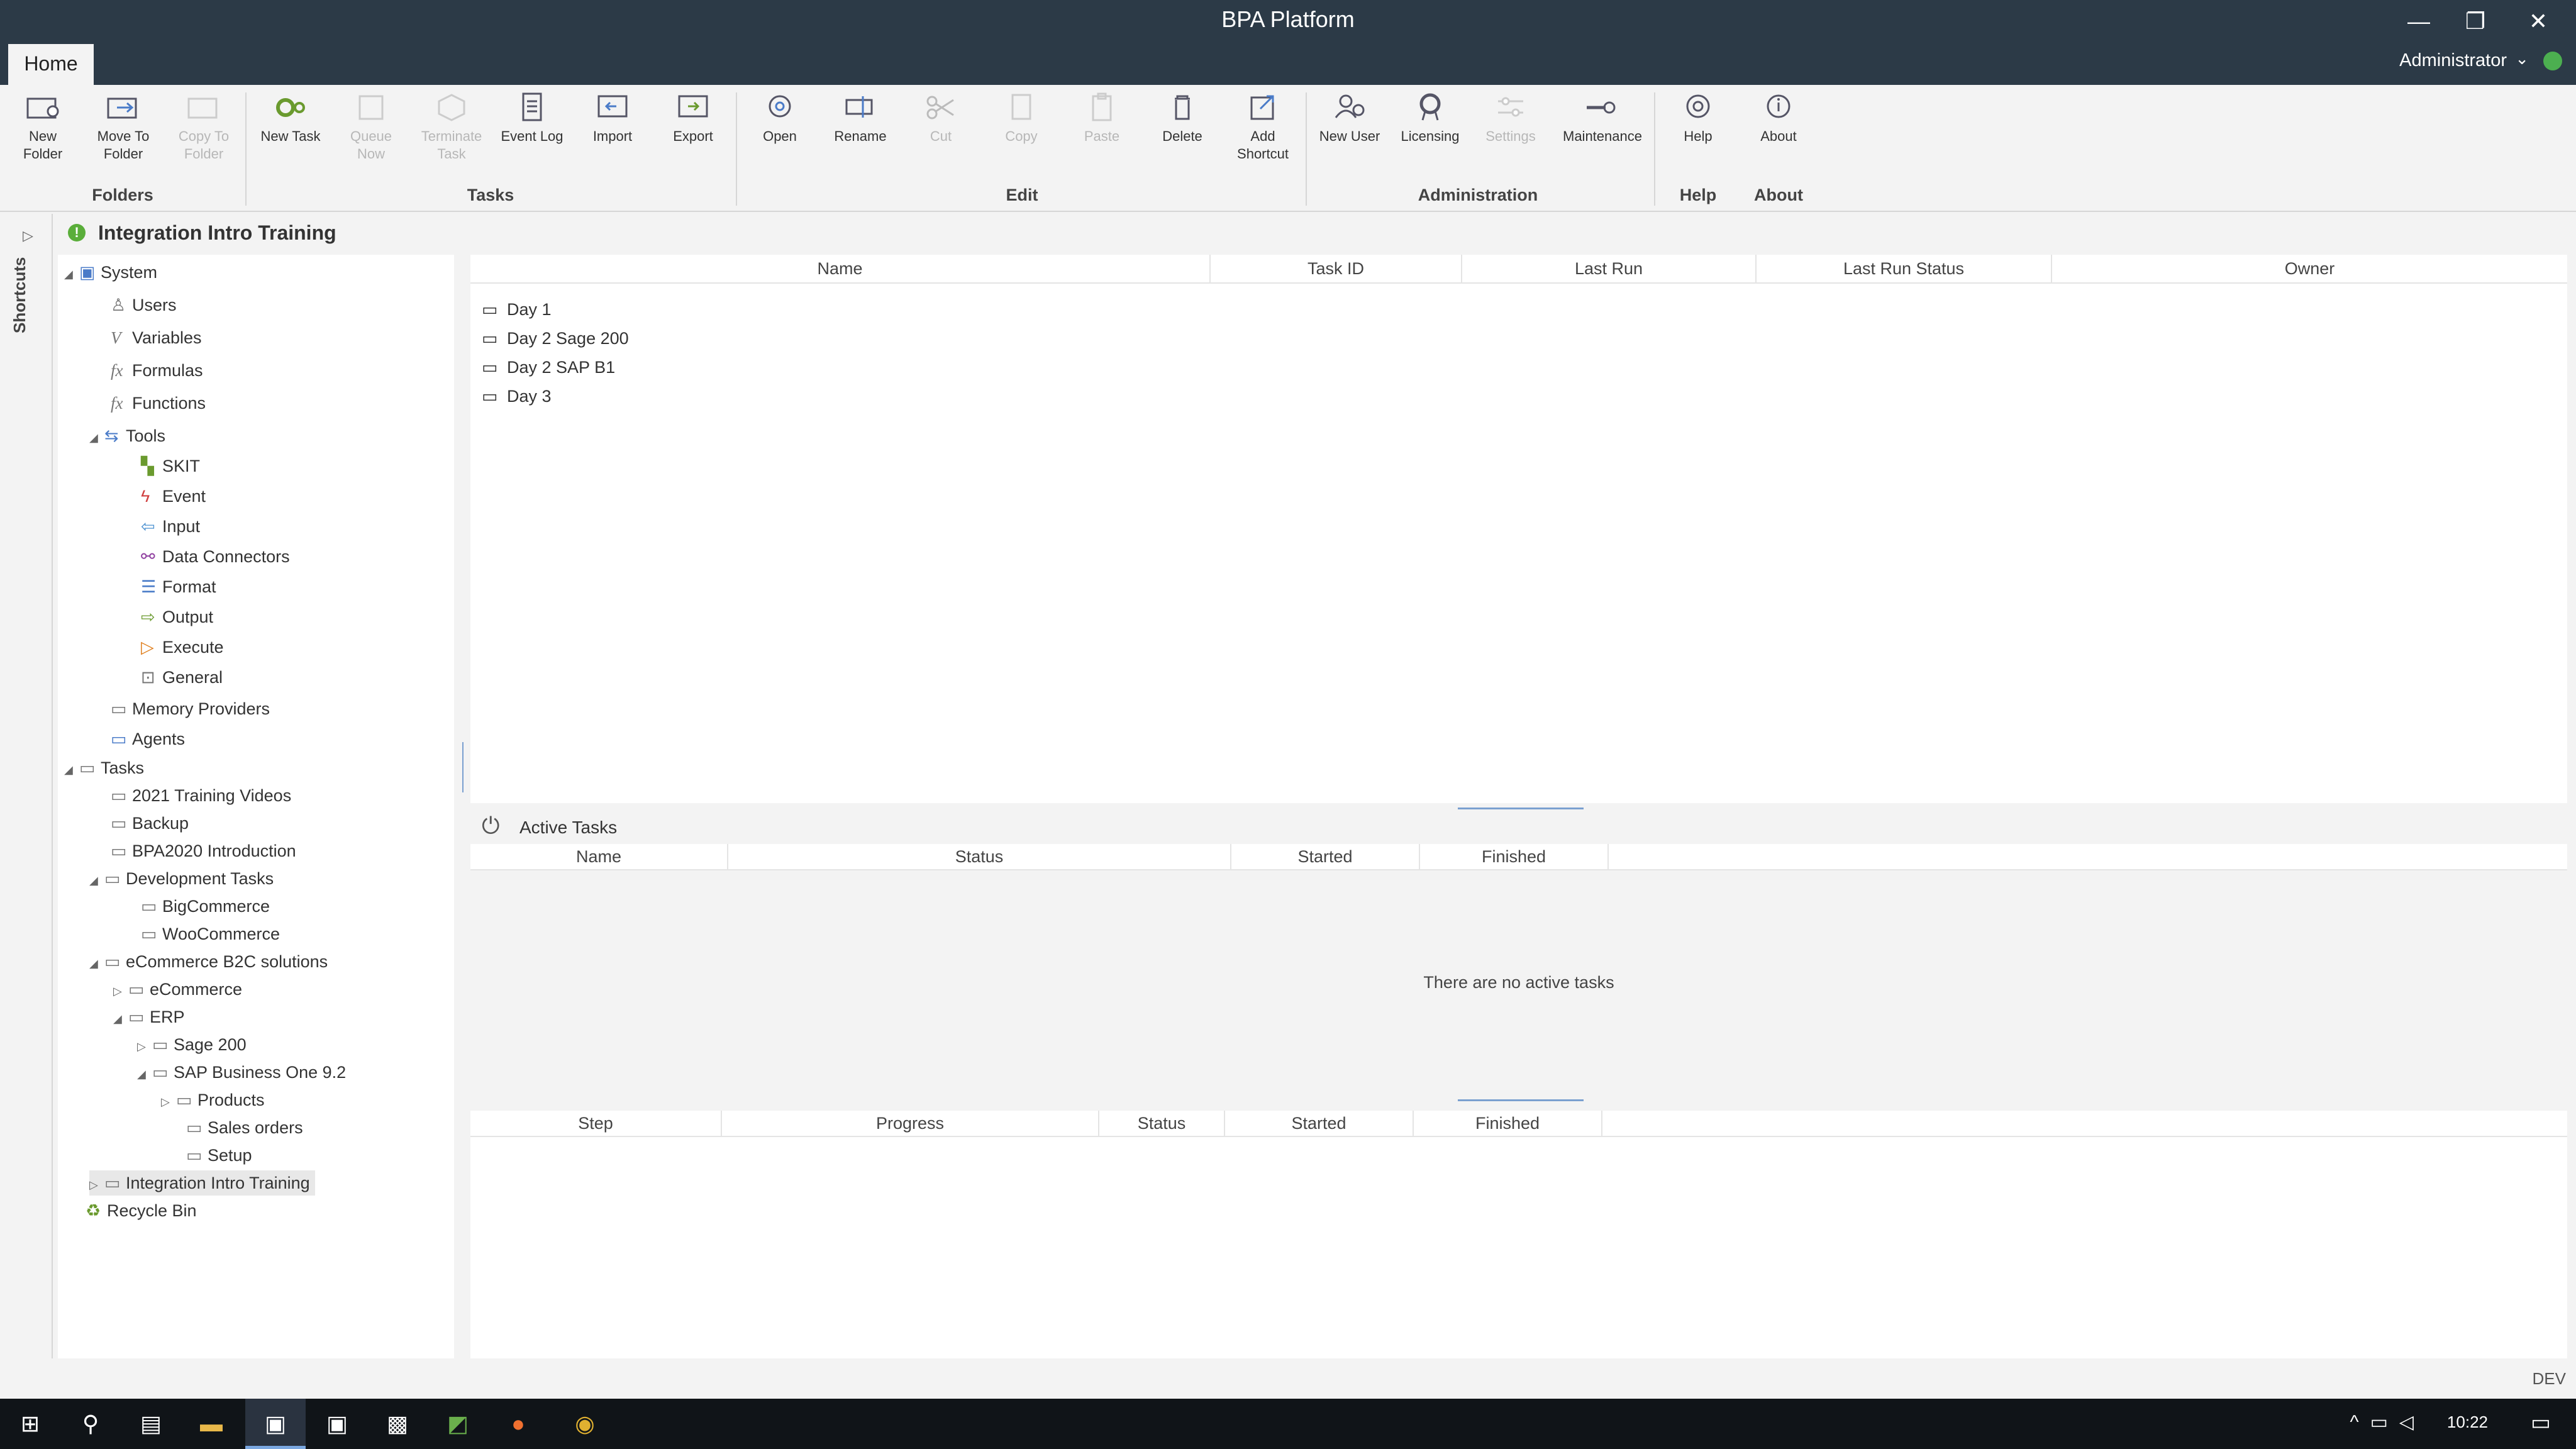 The image size is (2576, 1449). Describe the element at coordinates (548, 367) in the screenshot. I see `table-row: ▭ Day 2 SAP B1` at that location.